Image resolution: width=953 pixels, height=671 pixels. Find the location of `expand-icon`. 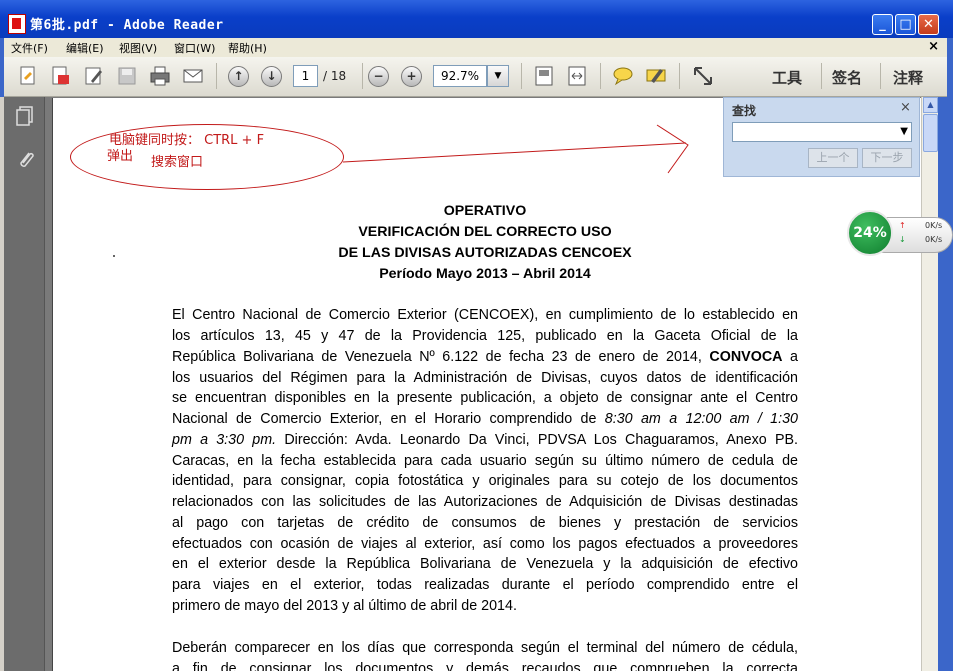

expand-icon is located at coordinates (703, 76).